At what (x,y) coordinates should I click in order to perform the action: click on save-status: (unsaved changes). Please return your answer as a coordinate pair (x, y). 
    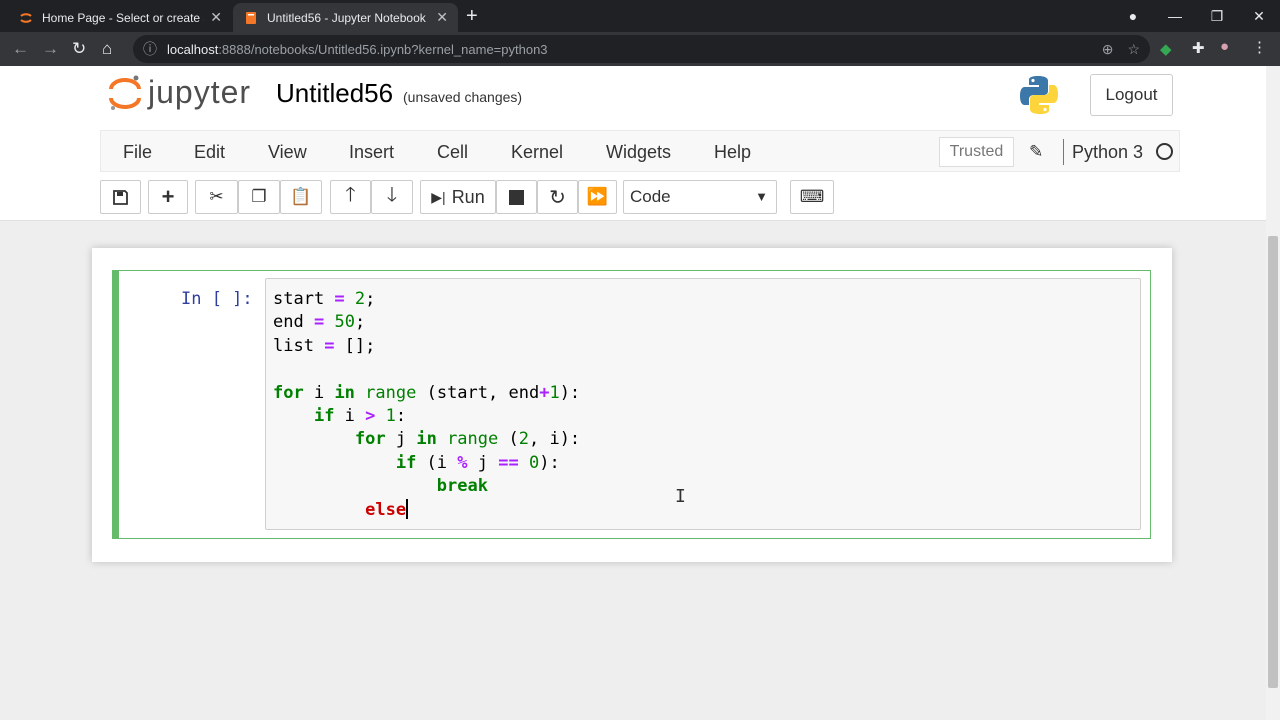
    Looking at the image, I should click on (463, 97).